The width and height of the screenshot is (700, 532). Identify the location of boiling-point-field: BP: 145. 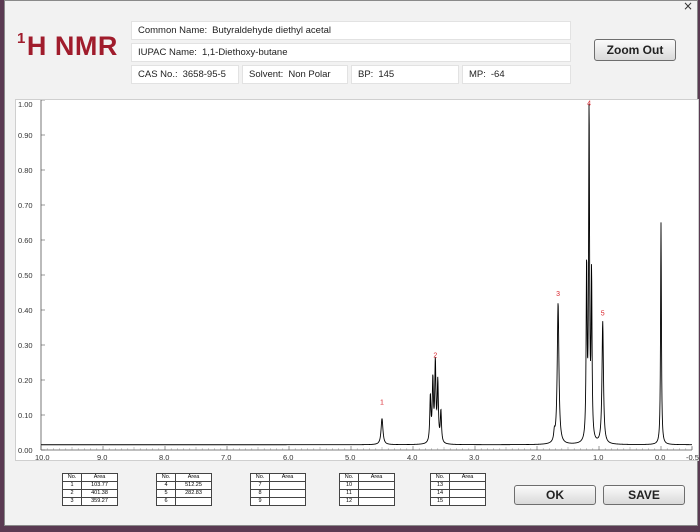
(405, 74).